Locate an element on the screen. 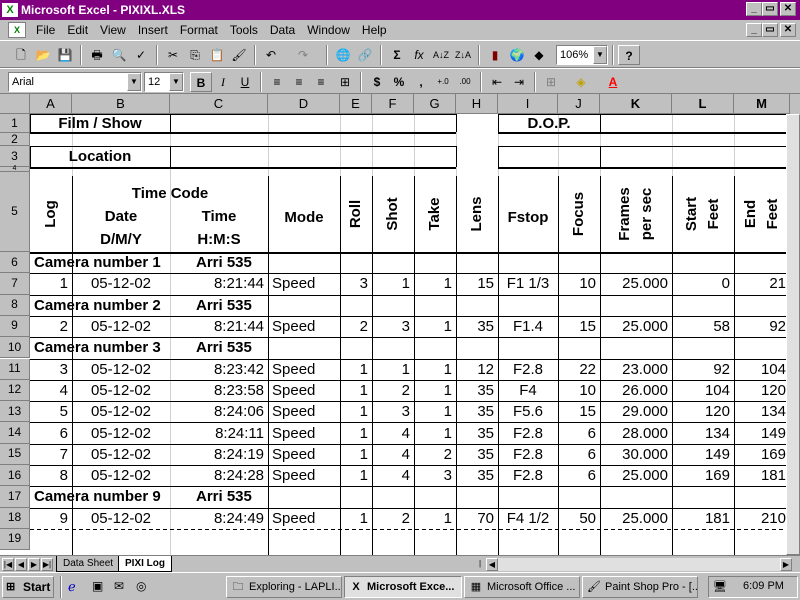 Image resolution: width=800 pixels, height=600 pixels. doc-restore-button: ▭ is located at coordinates (770, 30).